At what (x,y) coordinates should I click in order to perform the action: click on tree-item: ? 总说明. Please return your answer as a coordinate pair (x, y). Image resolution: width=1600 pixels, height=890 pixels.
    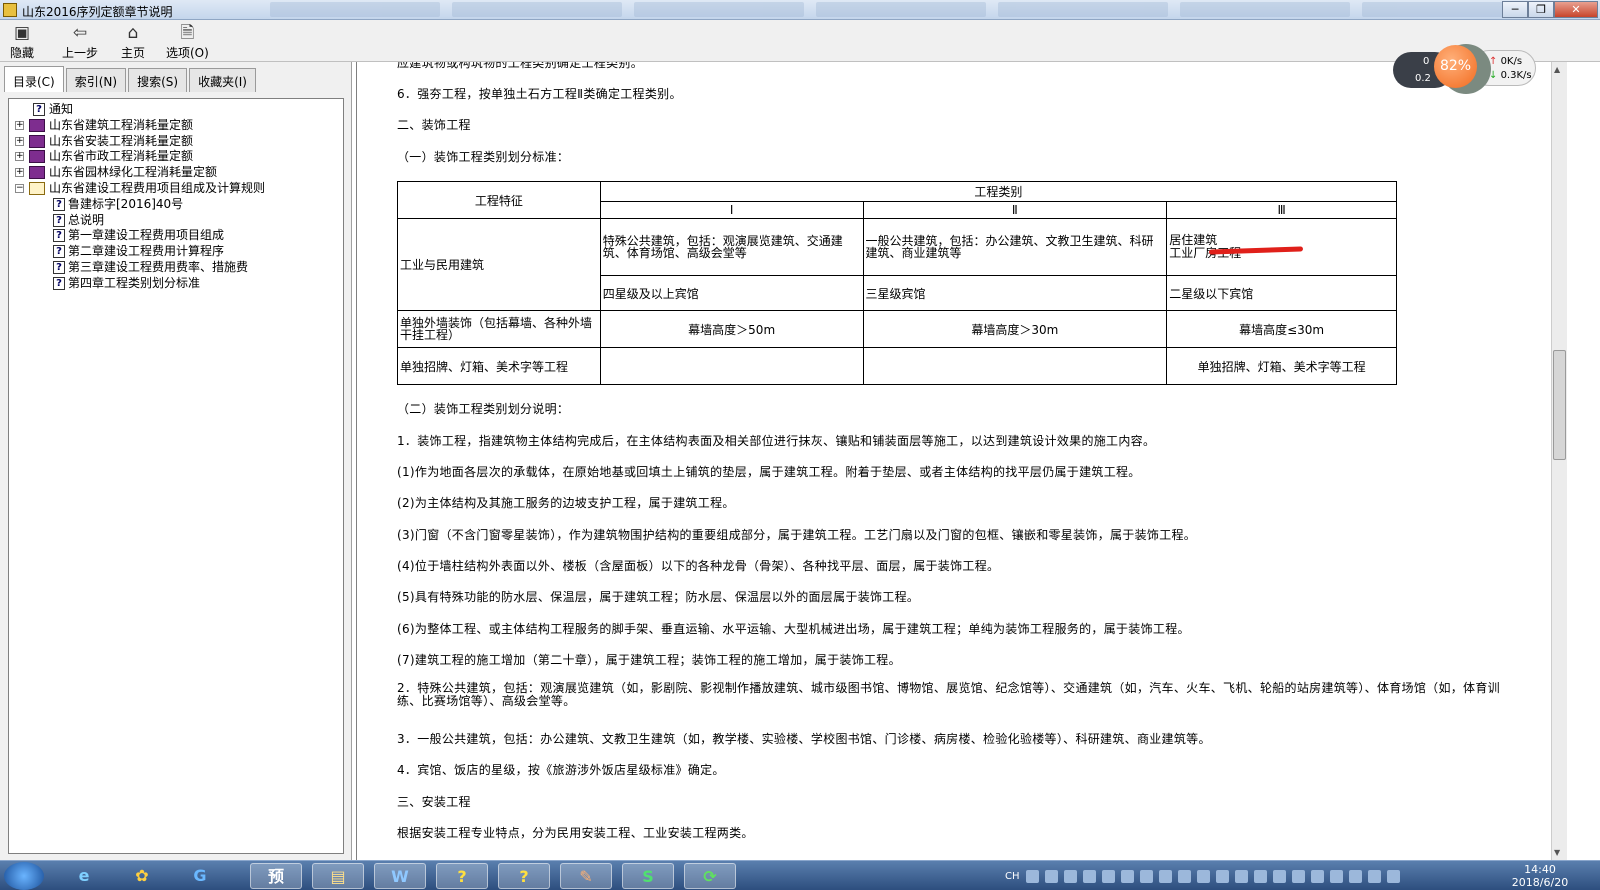
    Looking at the image, I should click on (176, 221).